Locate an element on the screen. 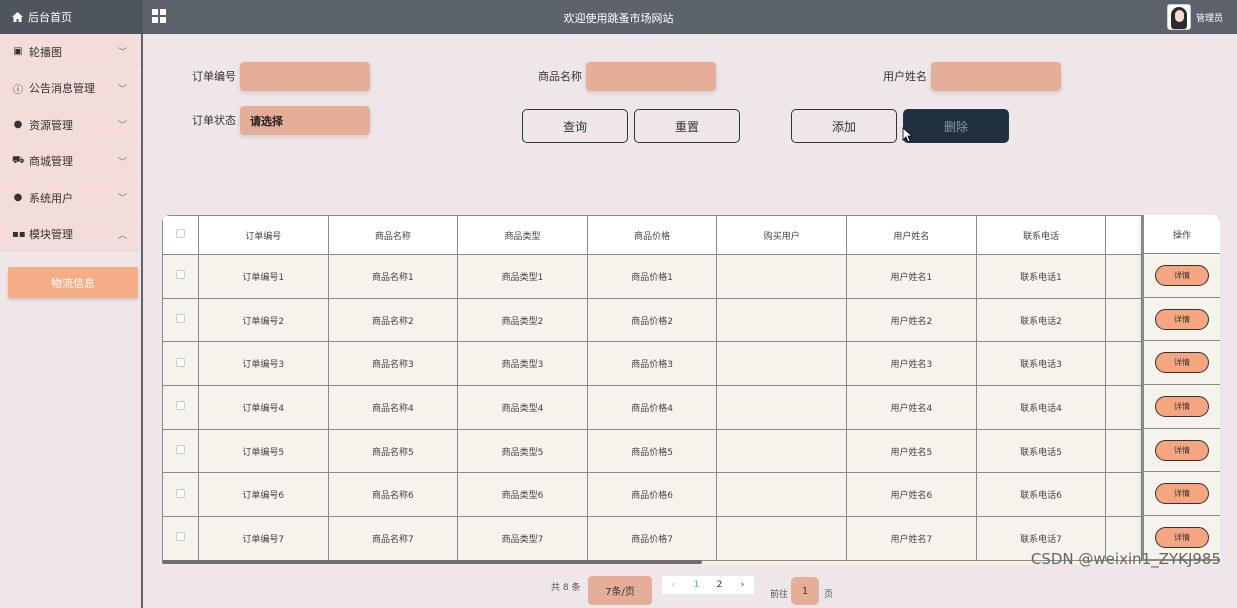  table-cell: 商品类型2 is located at coordinates (522, 320).